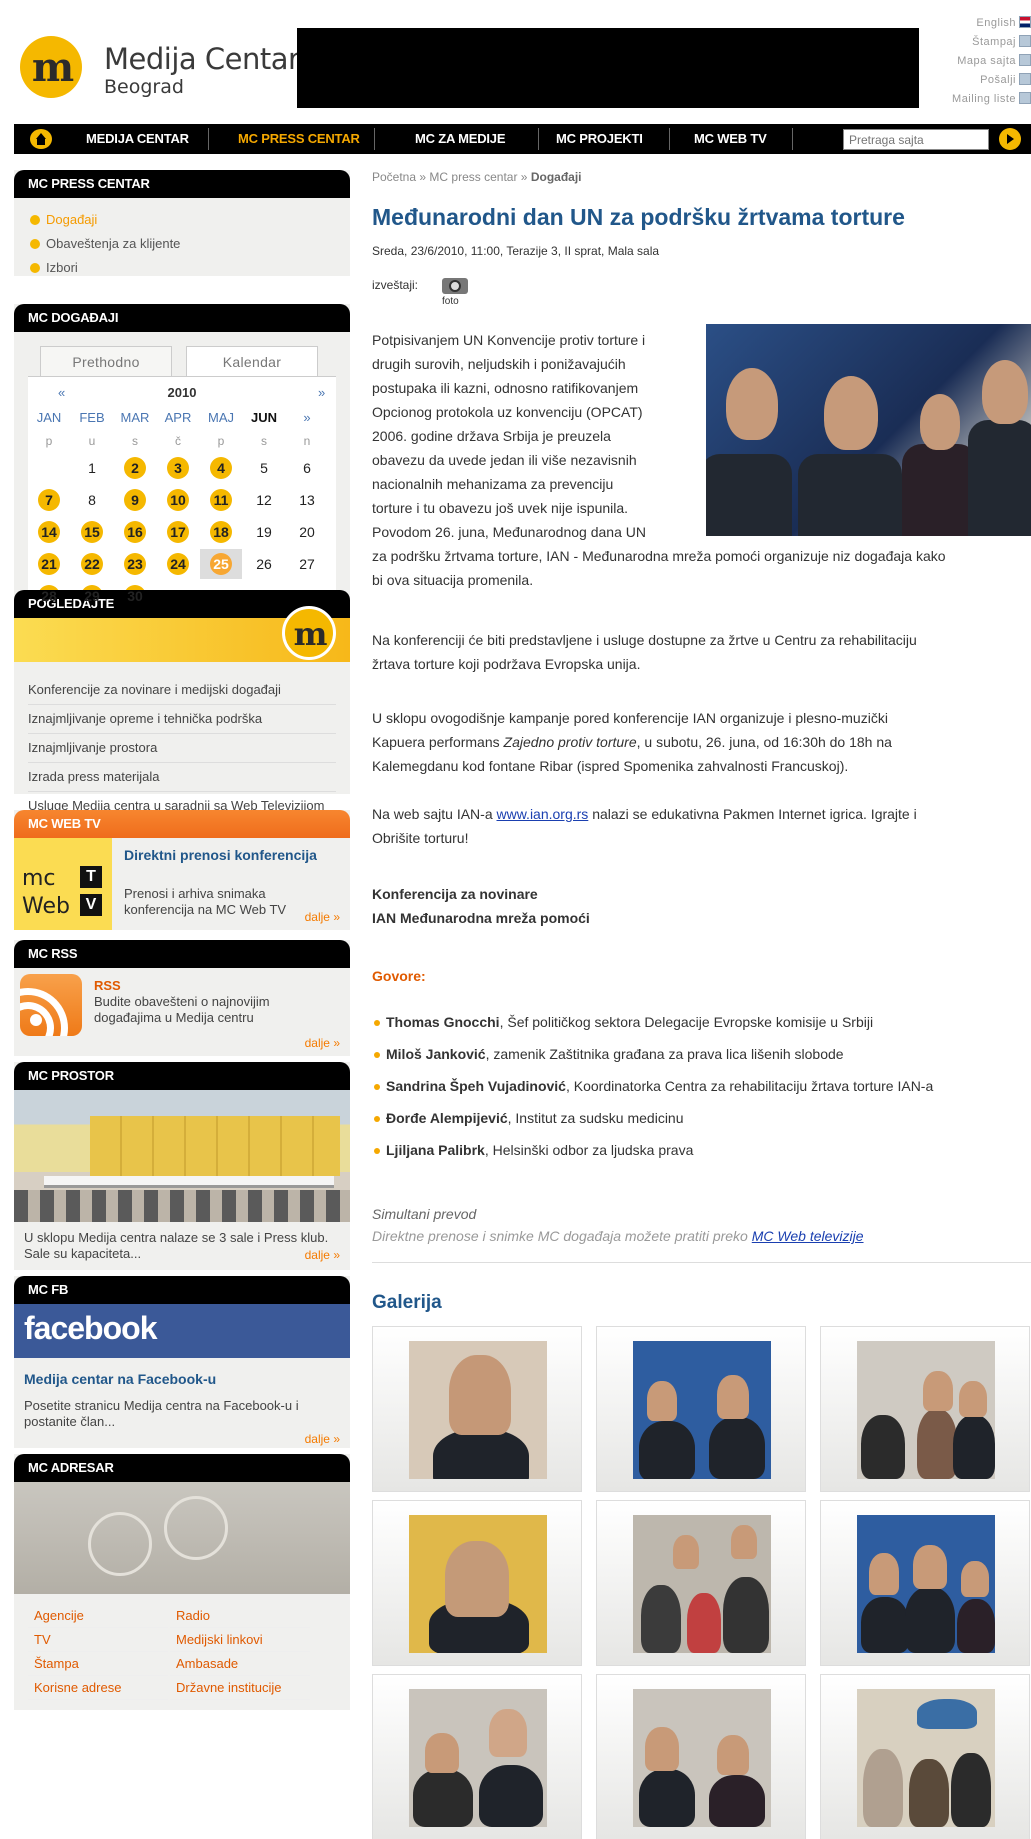 The image size is (1031, 1839). What do you see at coordinates (394, 177) in the screenshot?
I see `breadcrumb-home: Početna` at bounding box center [394, 177].